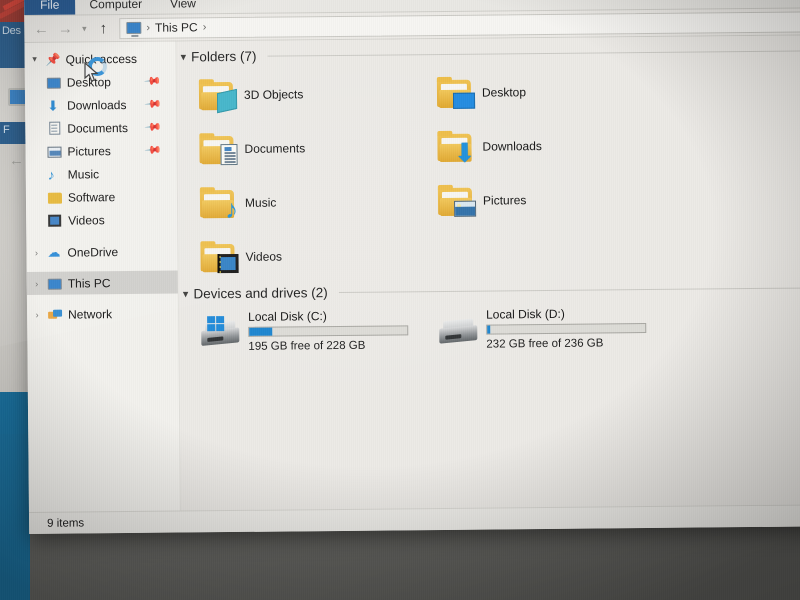  I want to click on document-emblem-icon, so click(229, 154).